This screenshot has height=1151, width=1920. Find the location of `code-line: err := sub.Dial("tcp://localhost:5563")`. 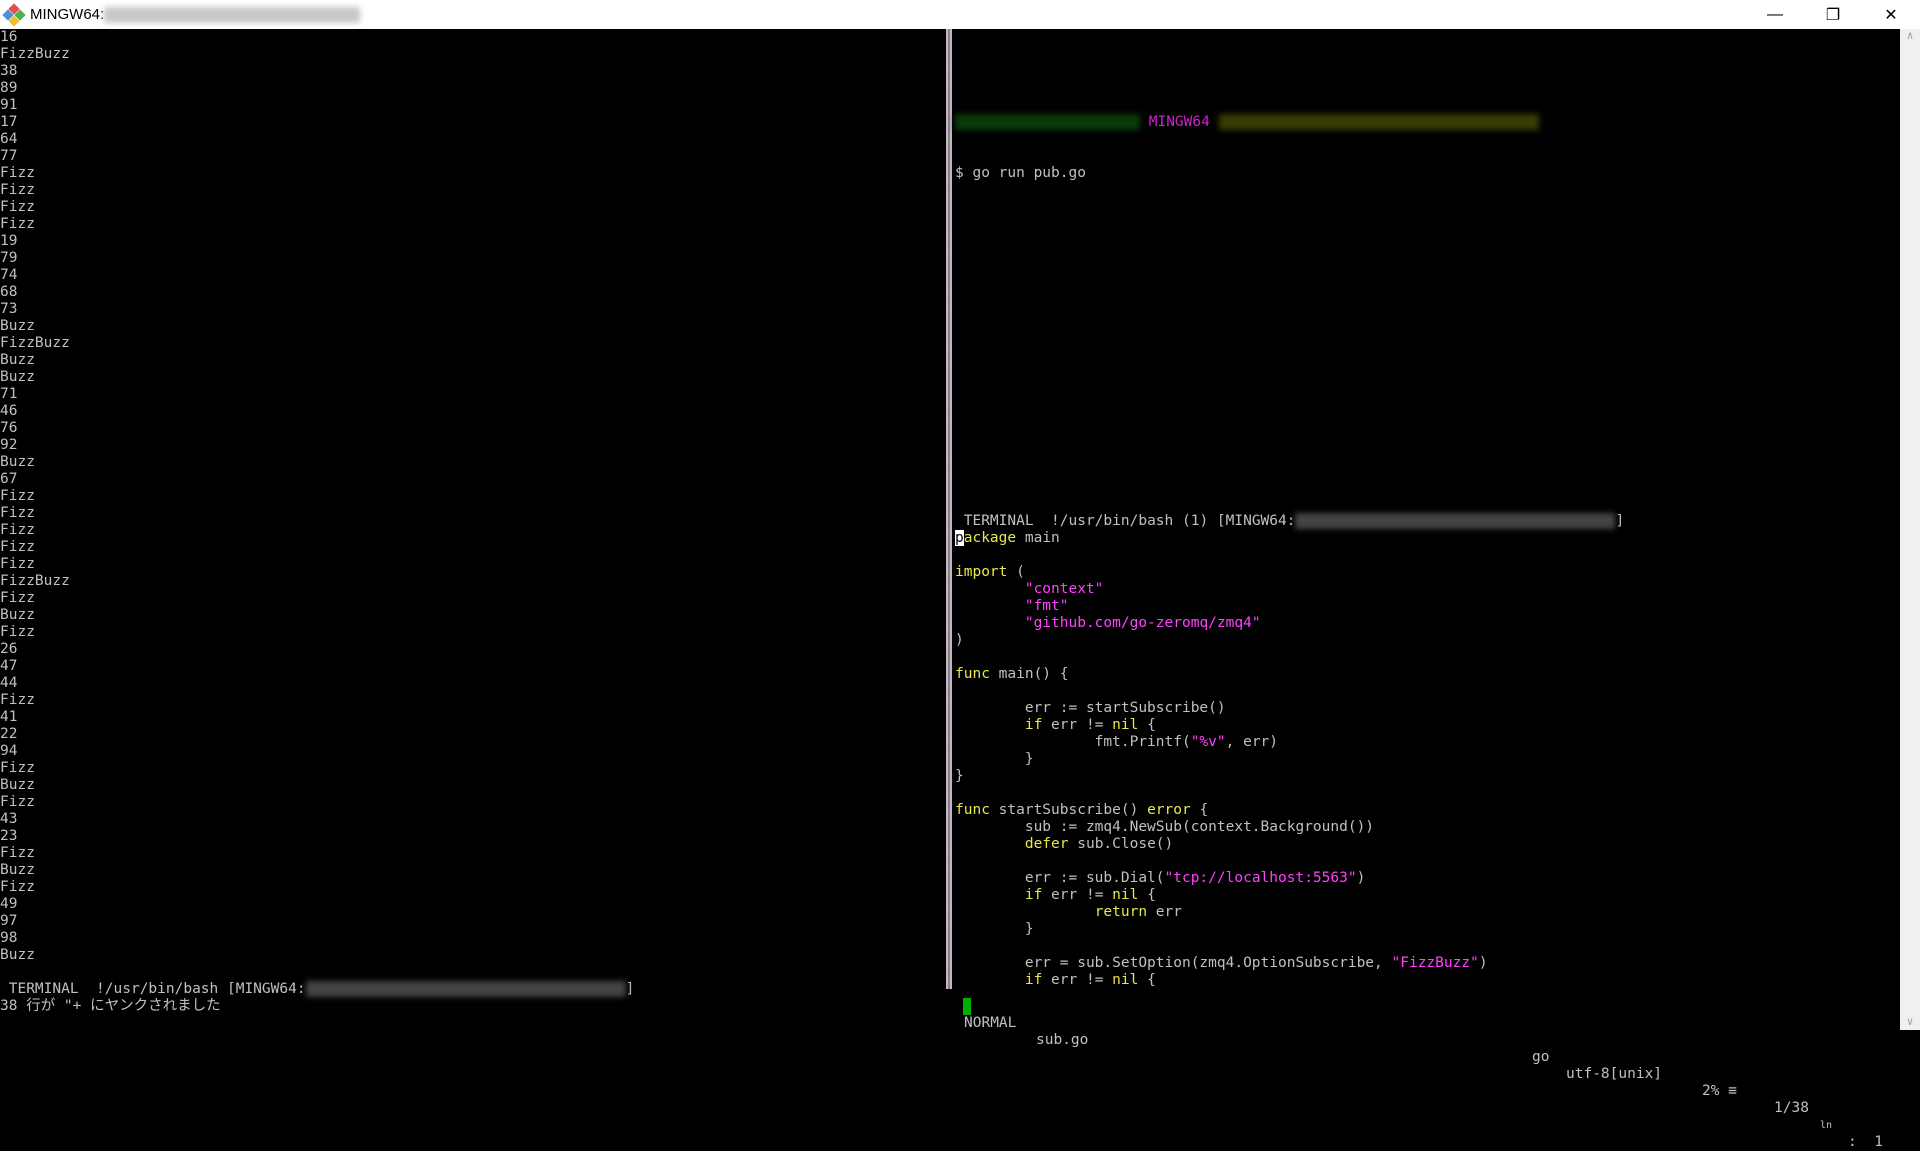

code-line: err := sub.Dial("tcp://localhost:5563") is located at coordinates (1221, 878).